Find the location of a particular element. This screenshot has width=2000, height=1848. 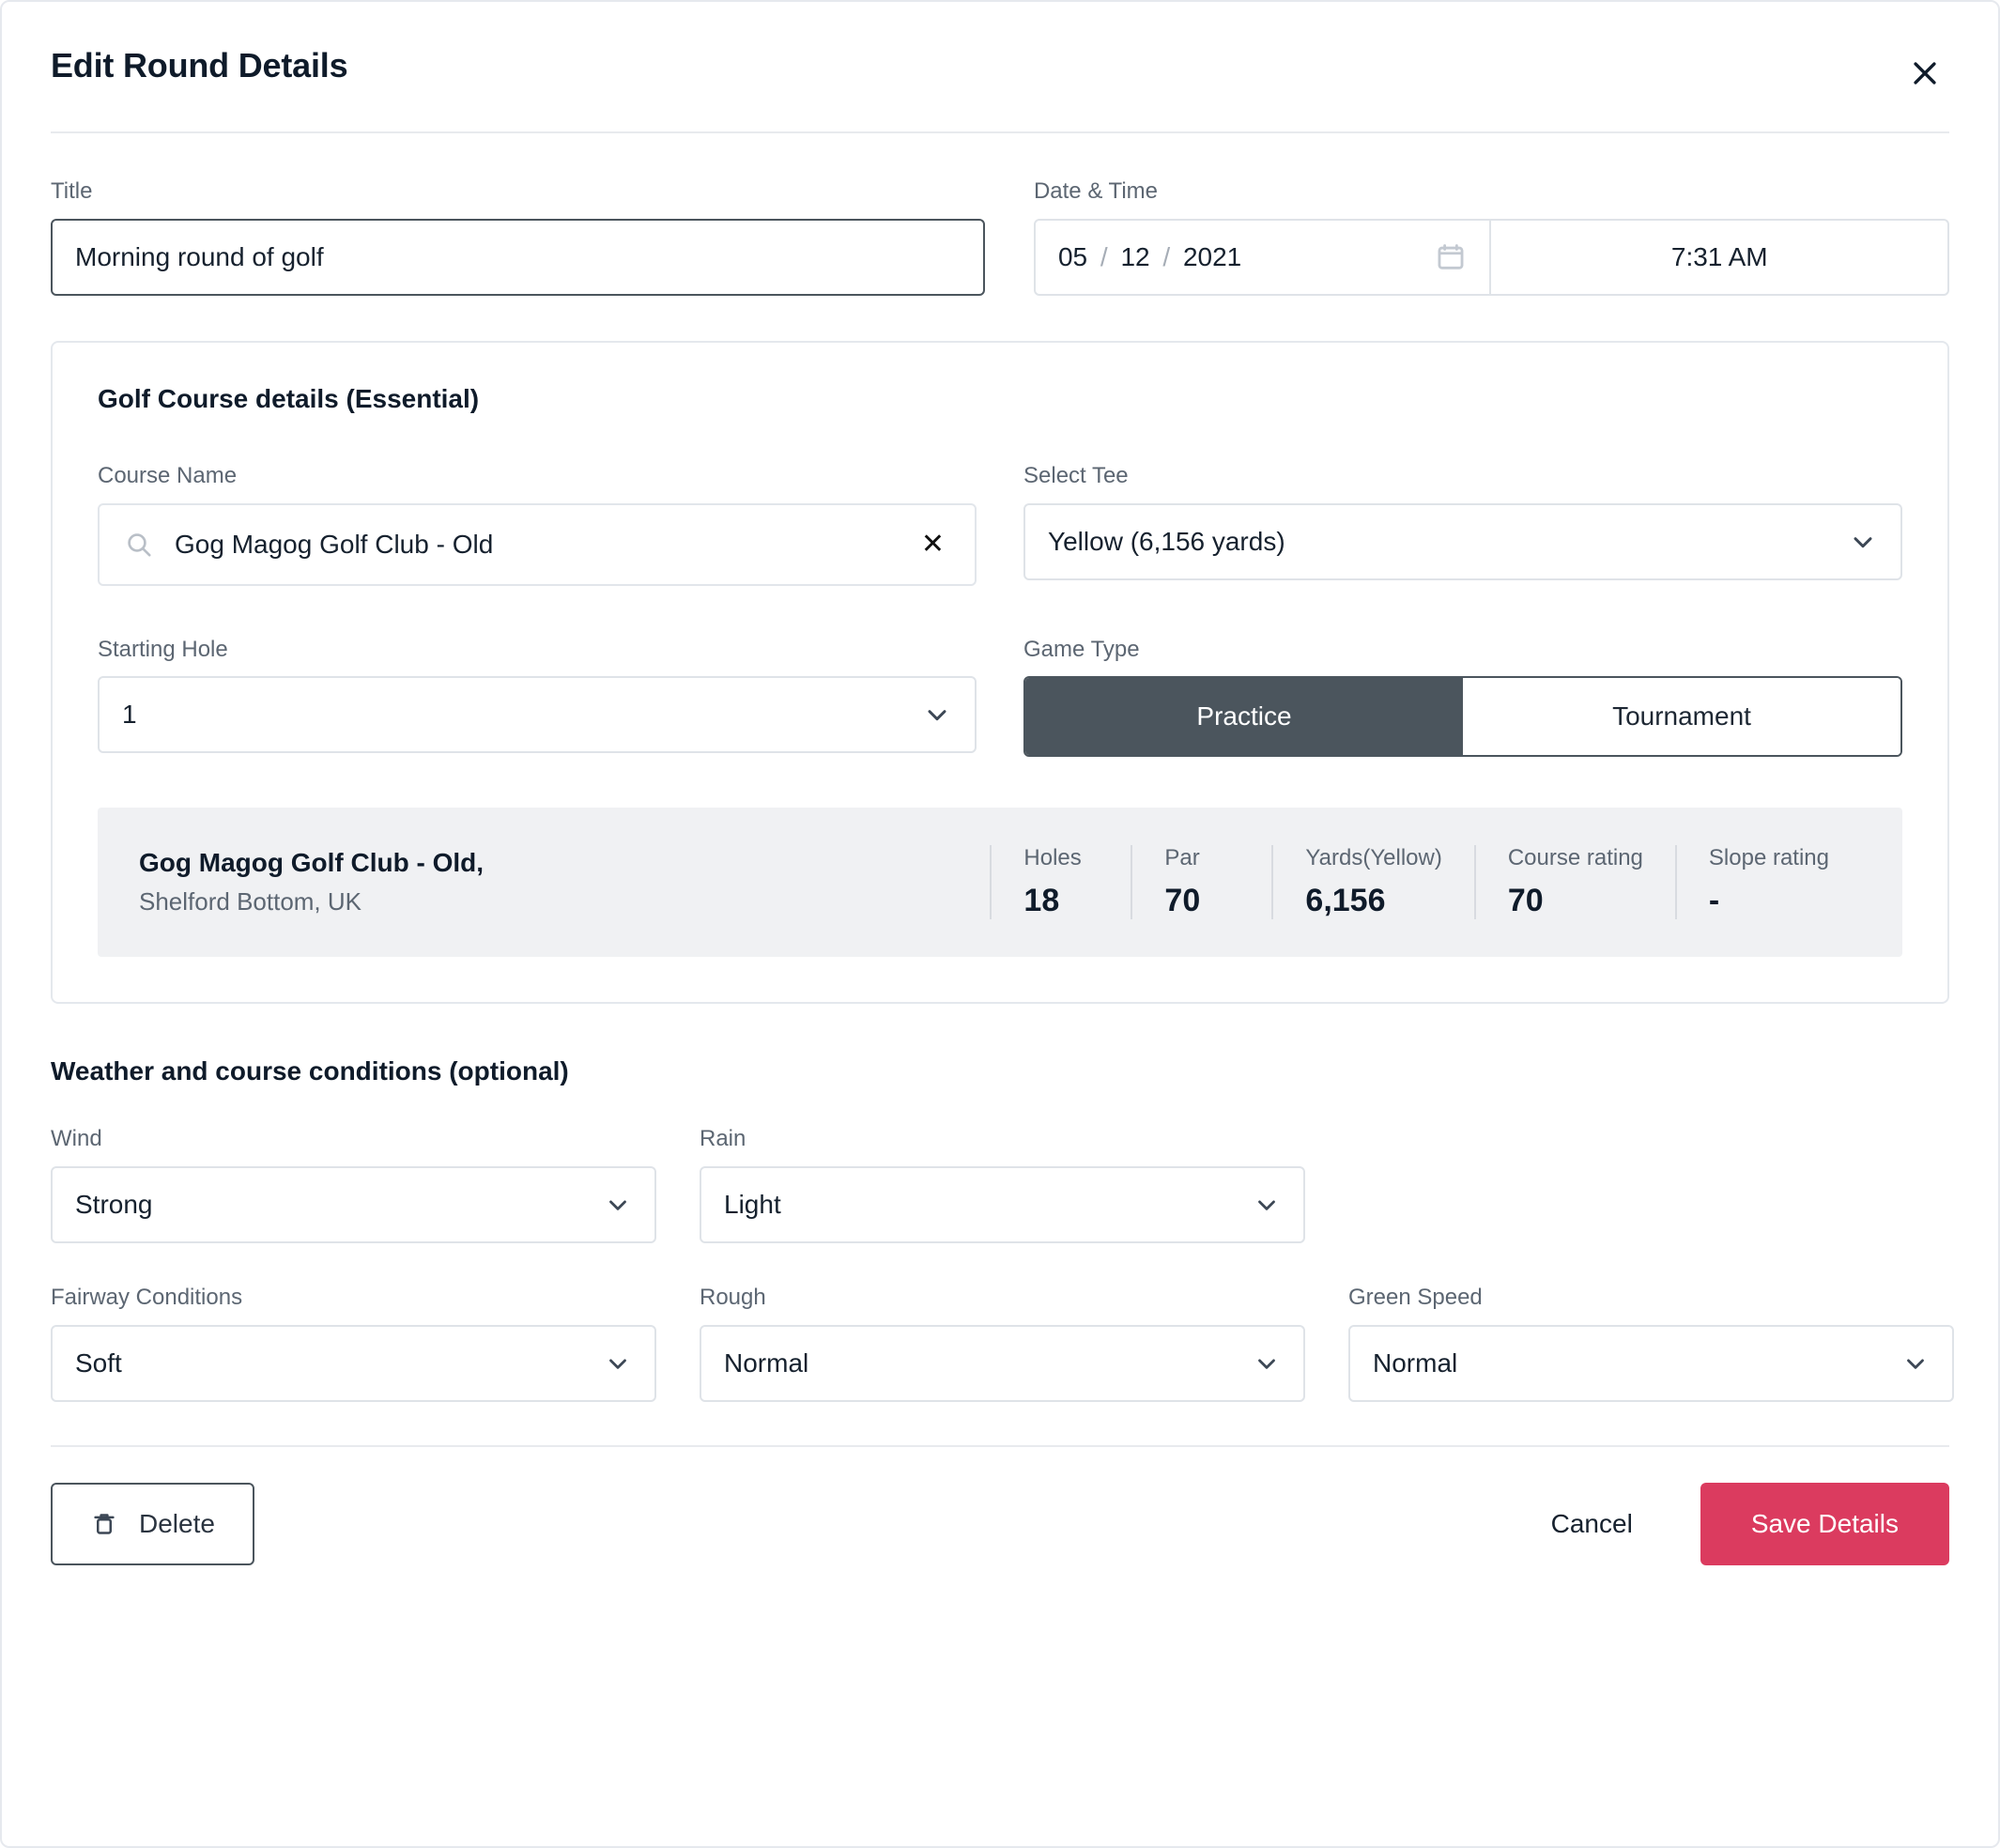

course-name-label: Course Name is located at coordinates (168, 475).